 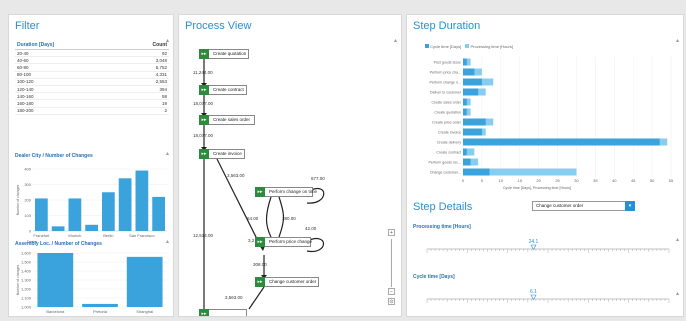 I want to click on zoom-out-button: −, so click(x=391, y=291).